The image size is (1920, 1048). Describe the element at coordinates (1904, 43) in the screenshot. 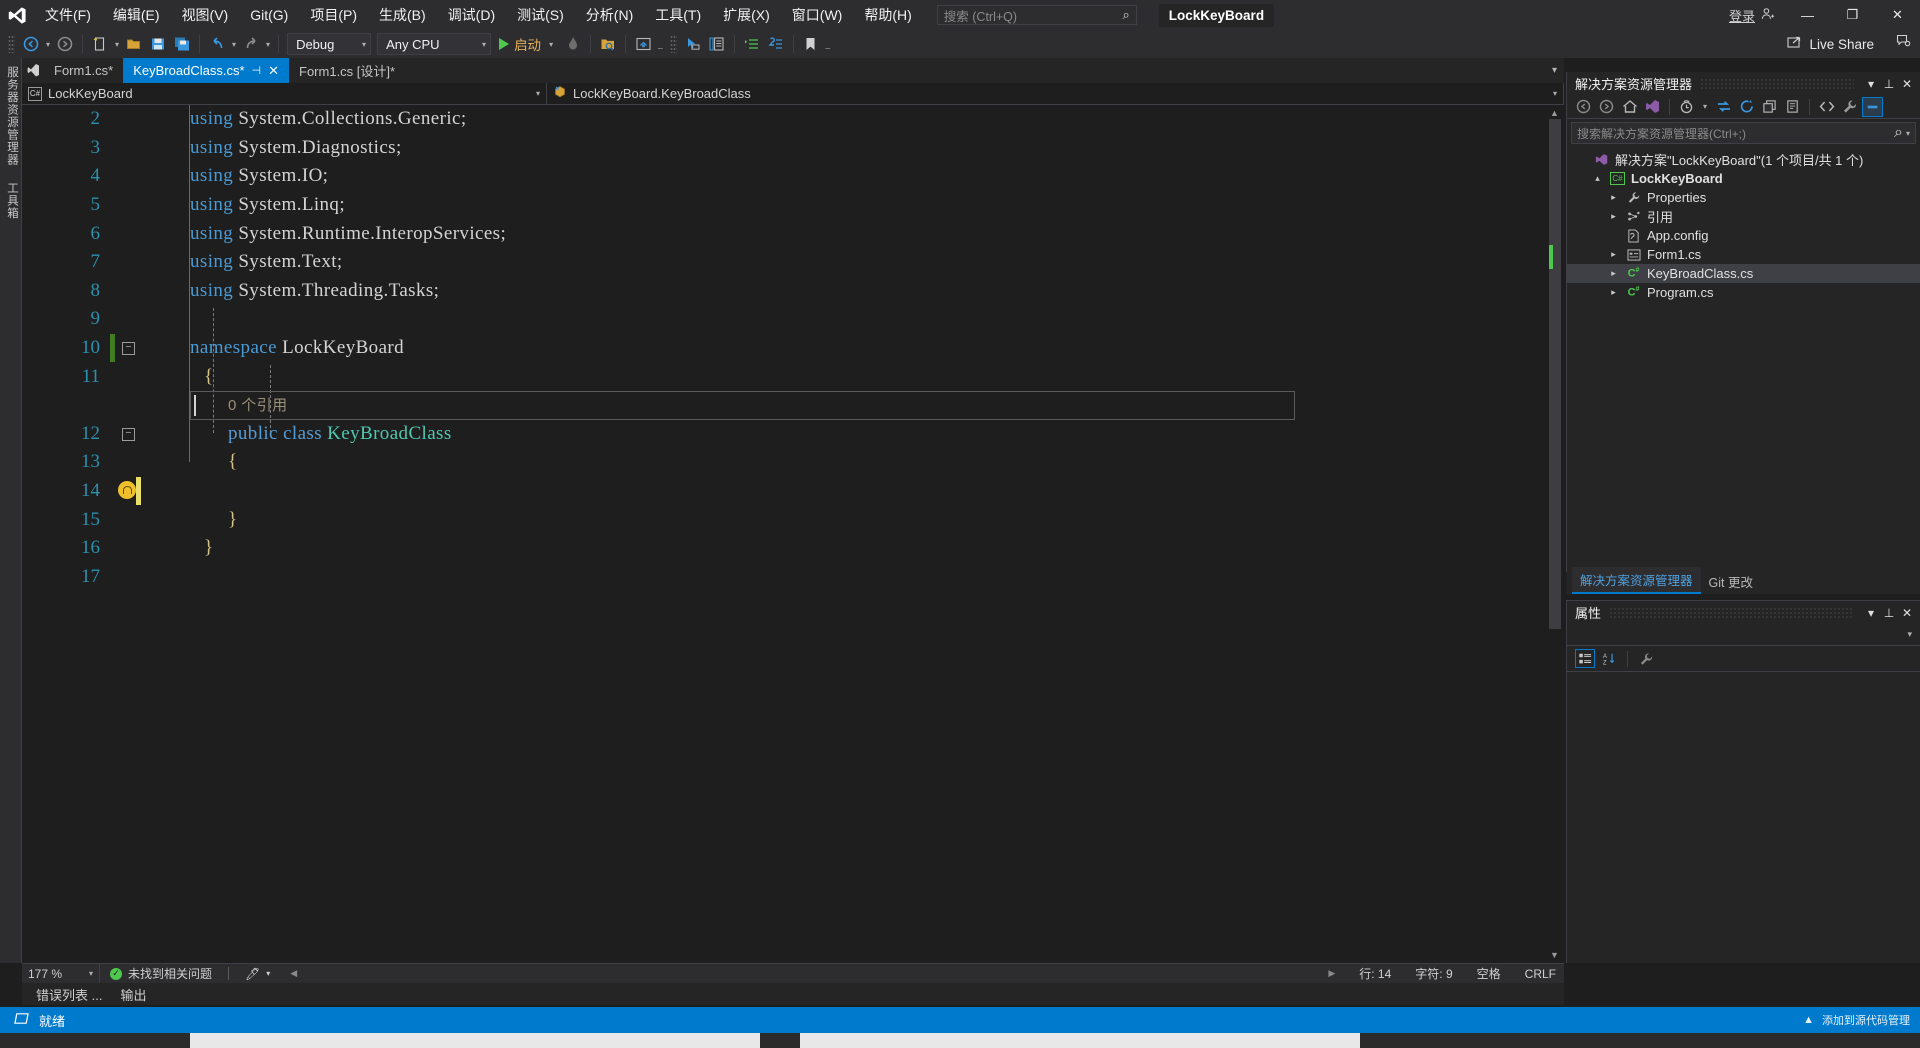

I see `feedback-icon` at that location.